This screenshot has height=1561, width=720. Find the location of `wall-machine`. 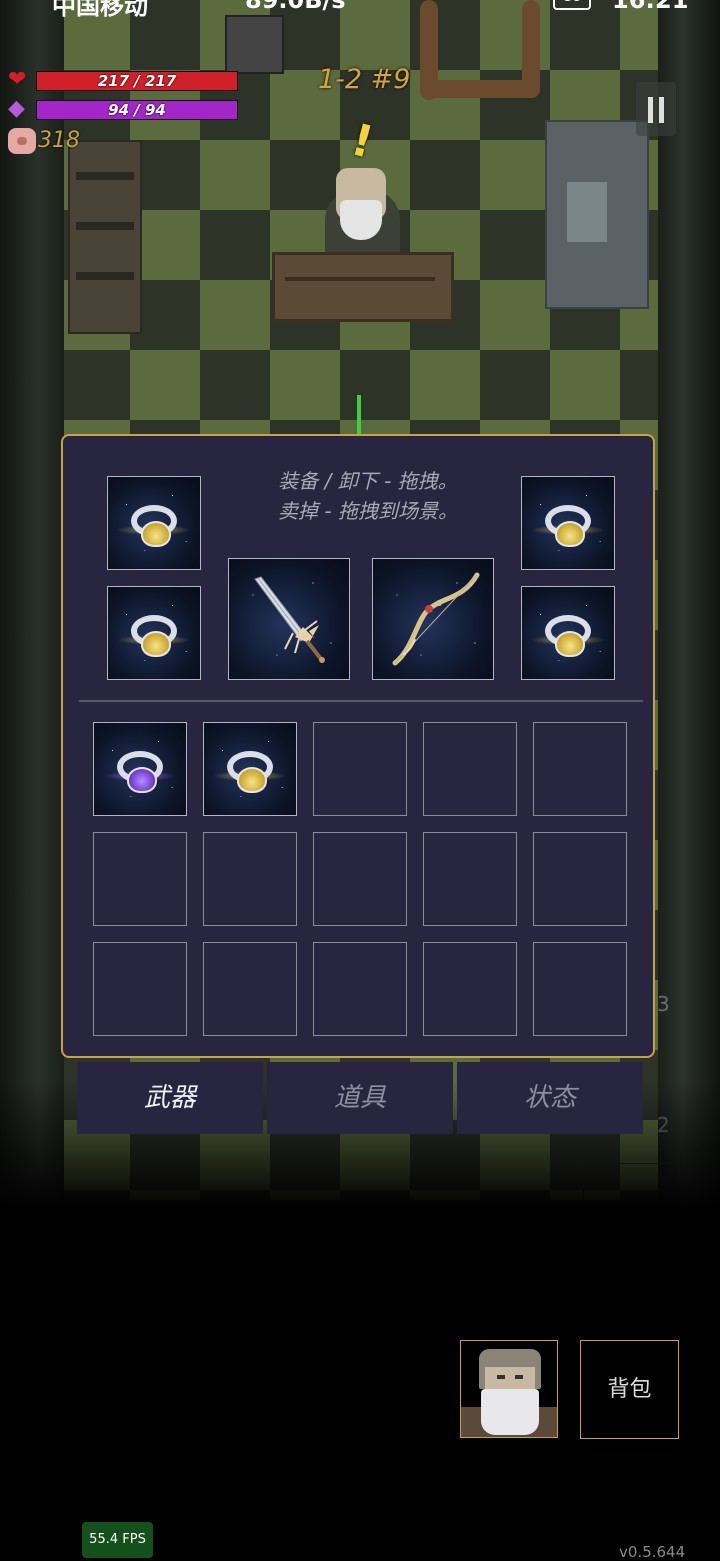

wall-machine is located at coordinates (254, 44).